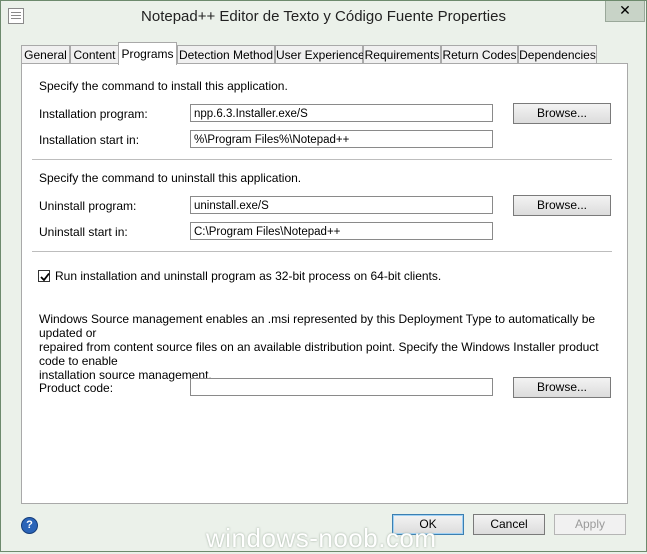 The image size is (647, 554). What do you see at coordinates (83, 232) in the screenshot?
I see `uninstall-start-in-label: Uninstall start in:` at bounding box center [83, 232].